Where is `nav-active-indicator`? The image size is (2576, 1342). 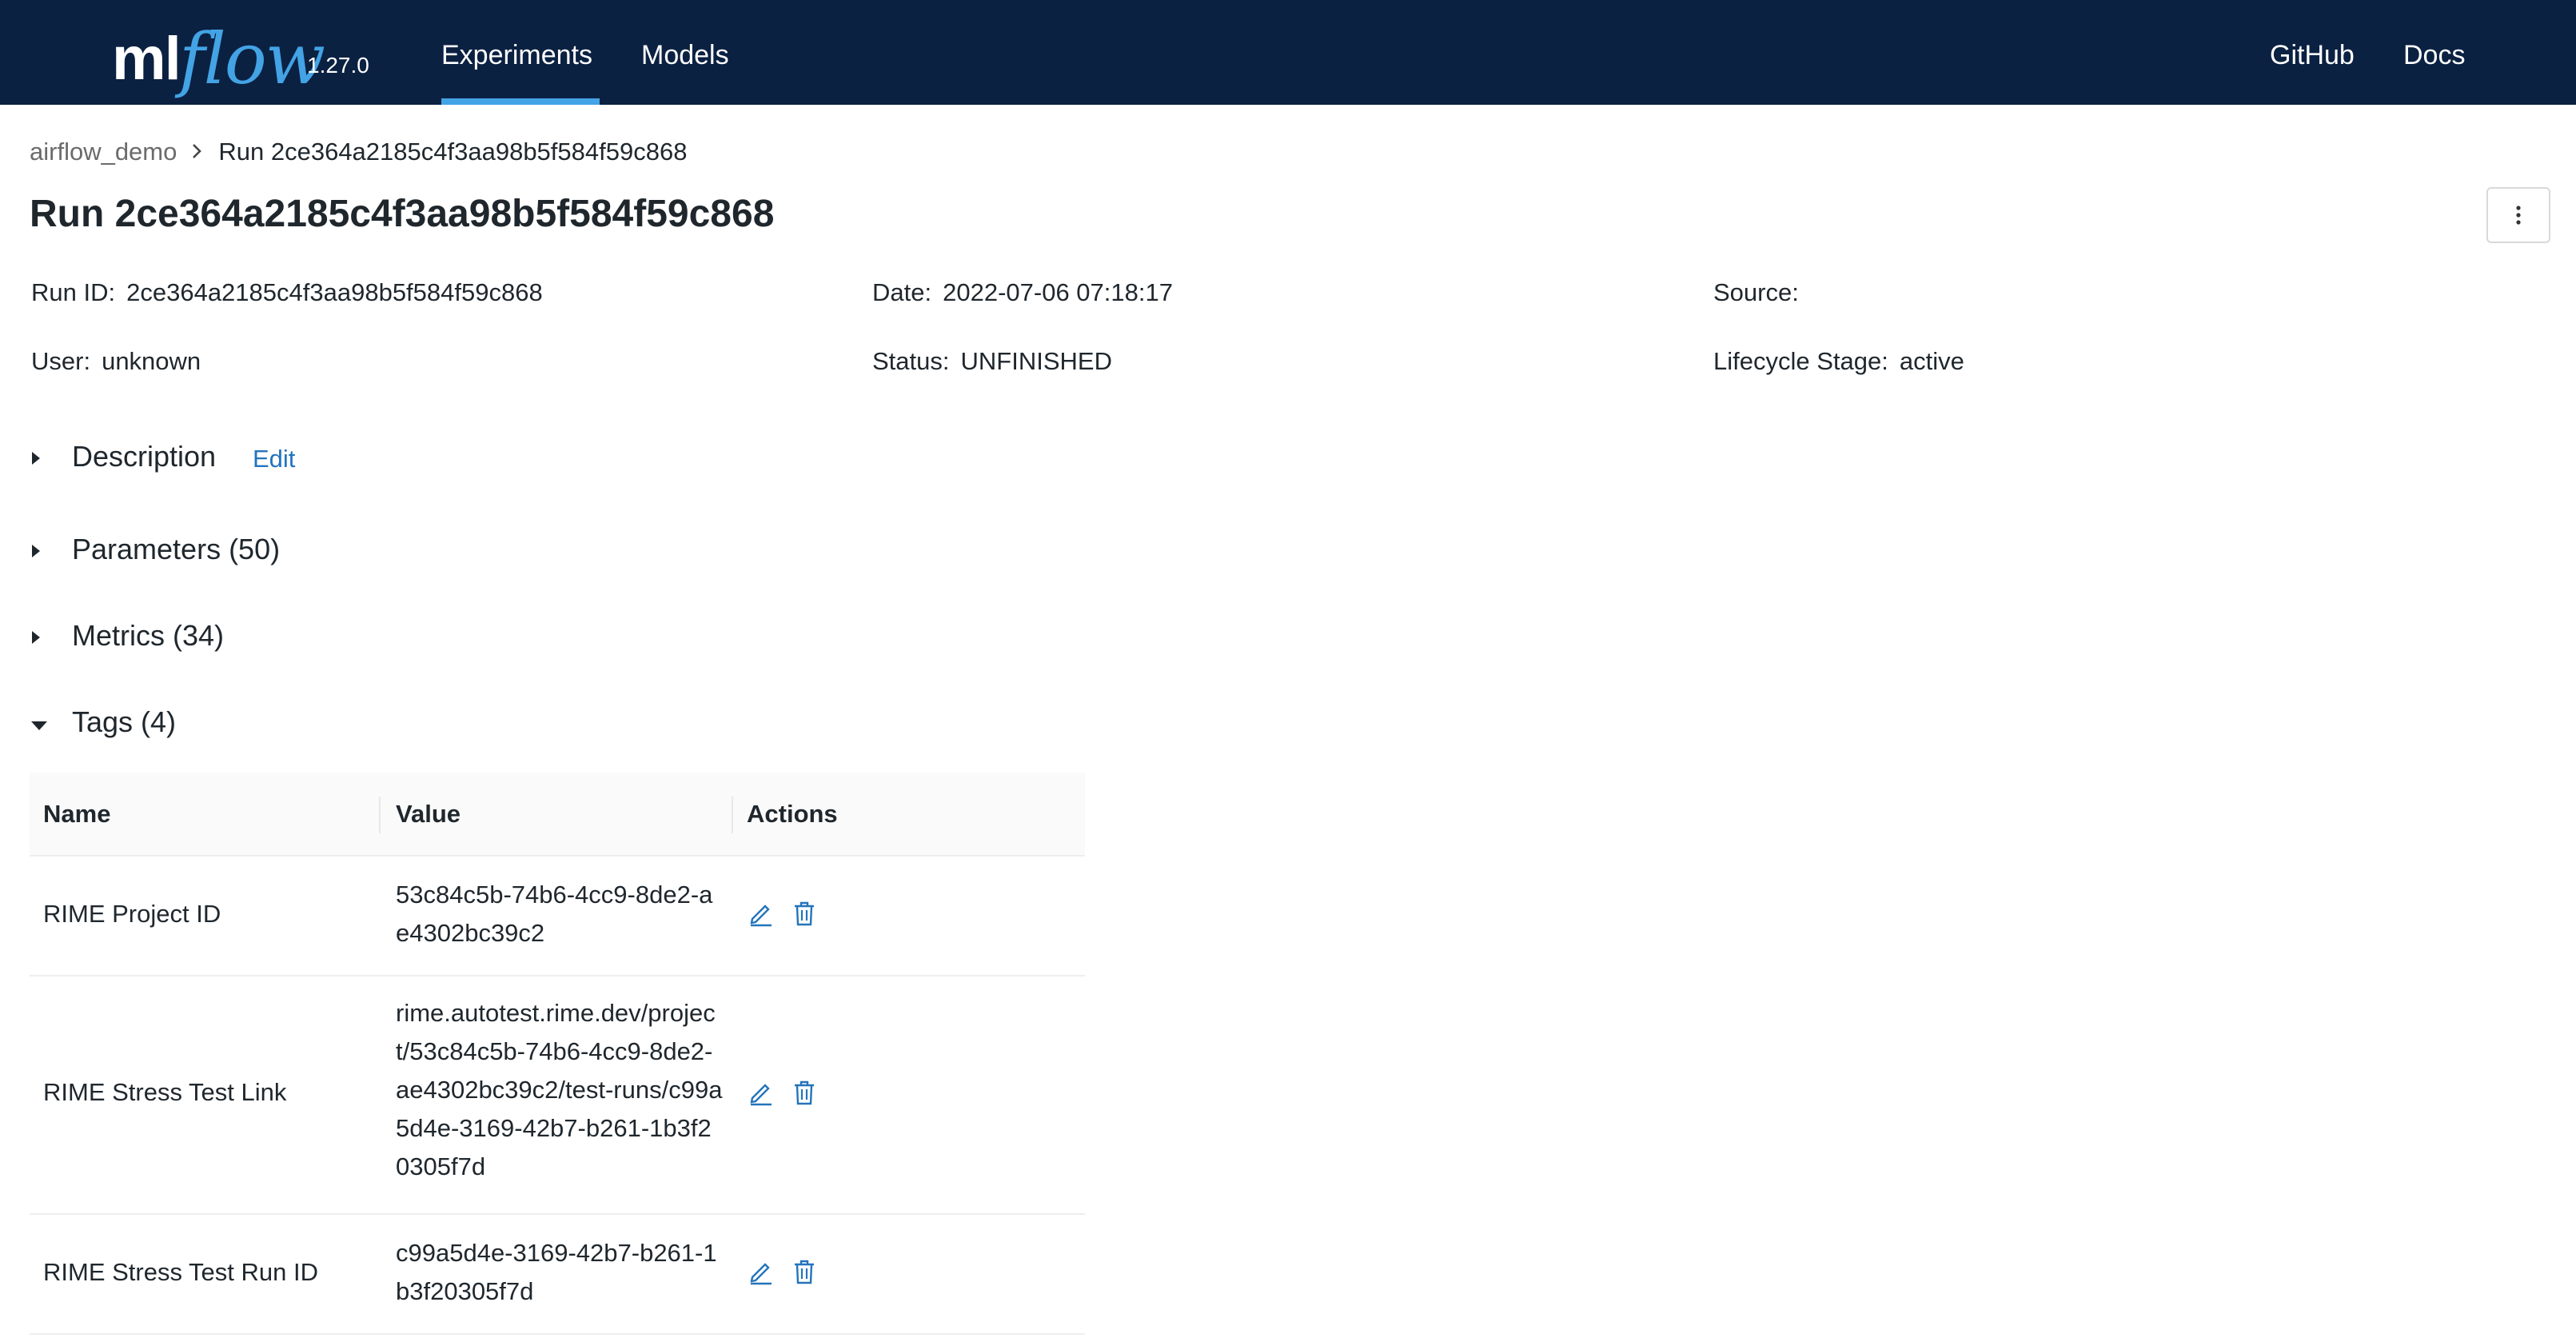
nav-active-indicator is located at coordinates (520, 102).